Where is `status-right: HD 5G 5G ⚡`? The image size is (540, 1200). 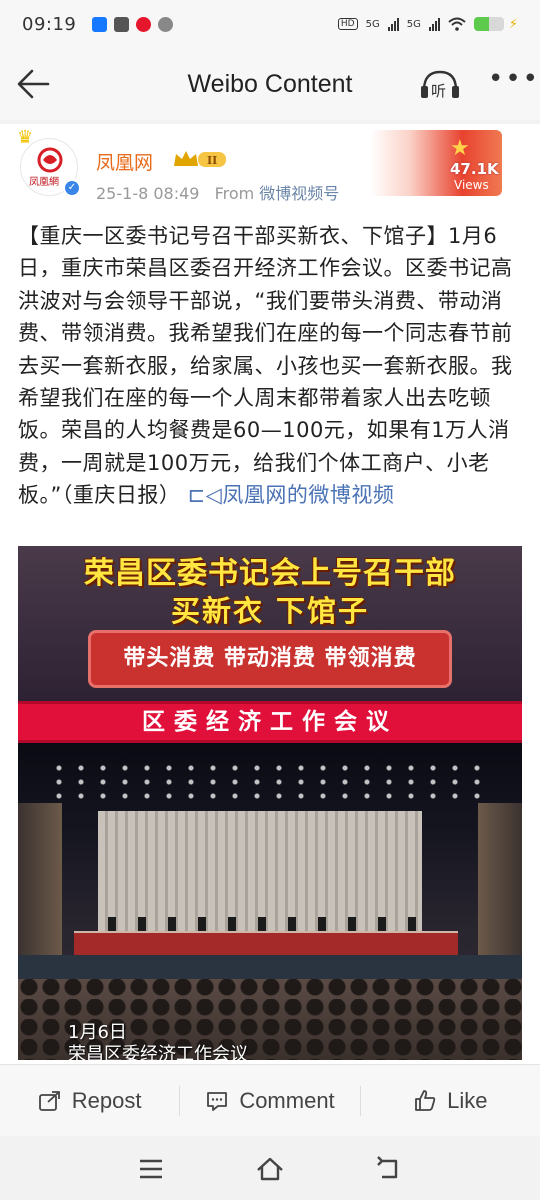
status-right: HD 5G 5G ⚡ is located at coordinates (427, 24).